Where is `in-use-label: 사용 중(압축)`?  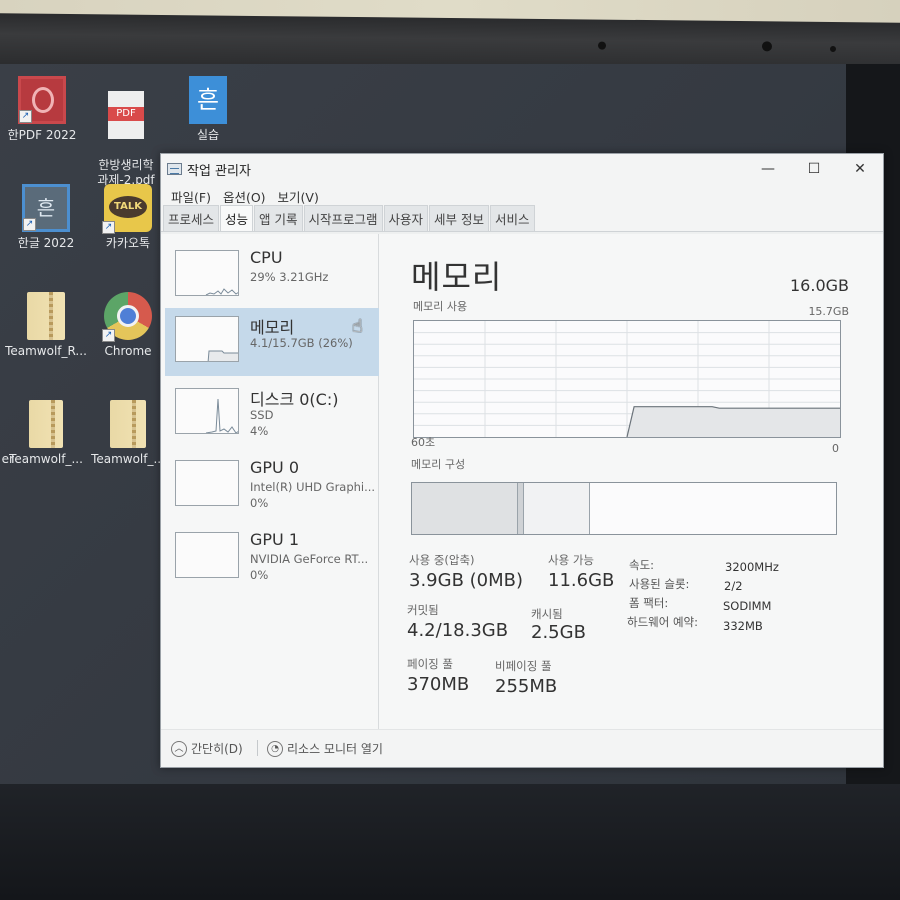
in-use-label: 사용 중(압축) is located at coordinates (442, 560).